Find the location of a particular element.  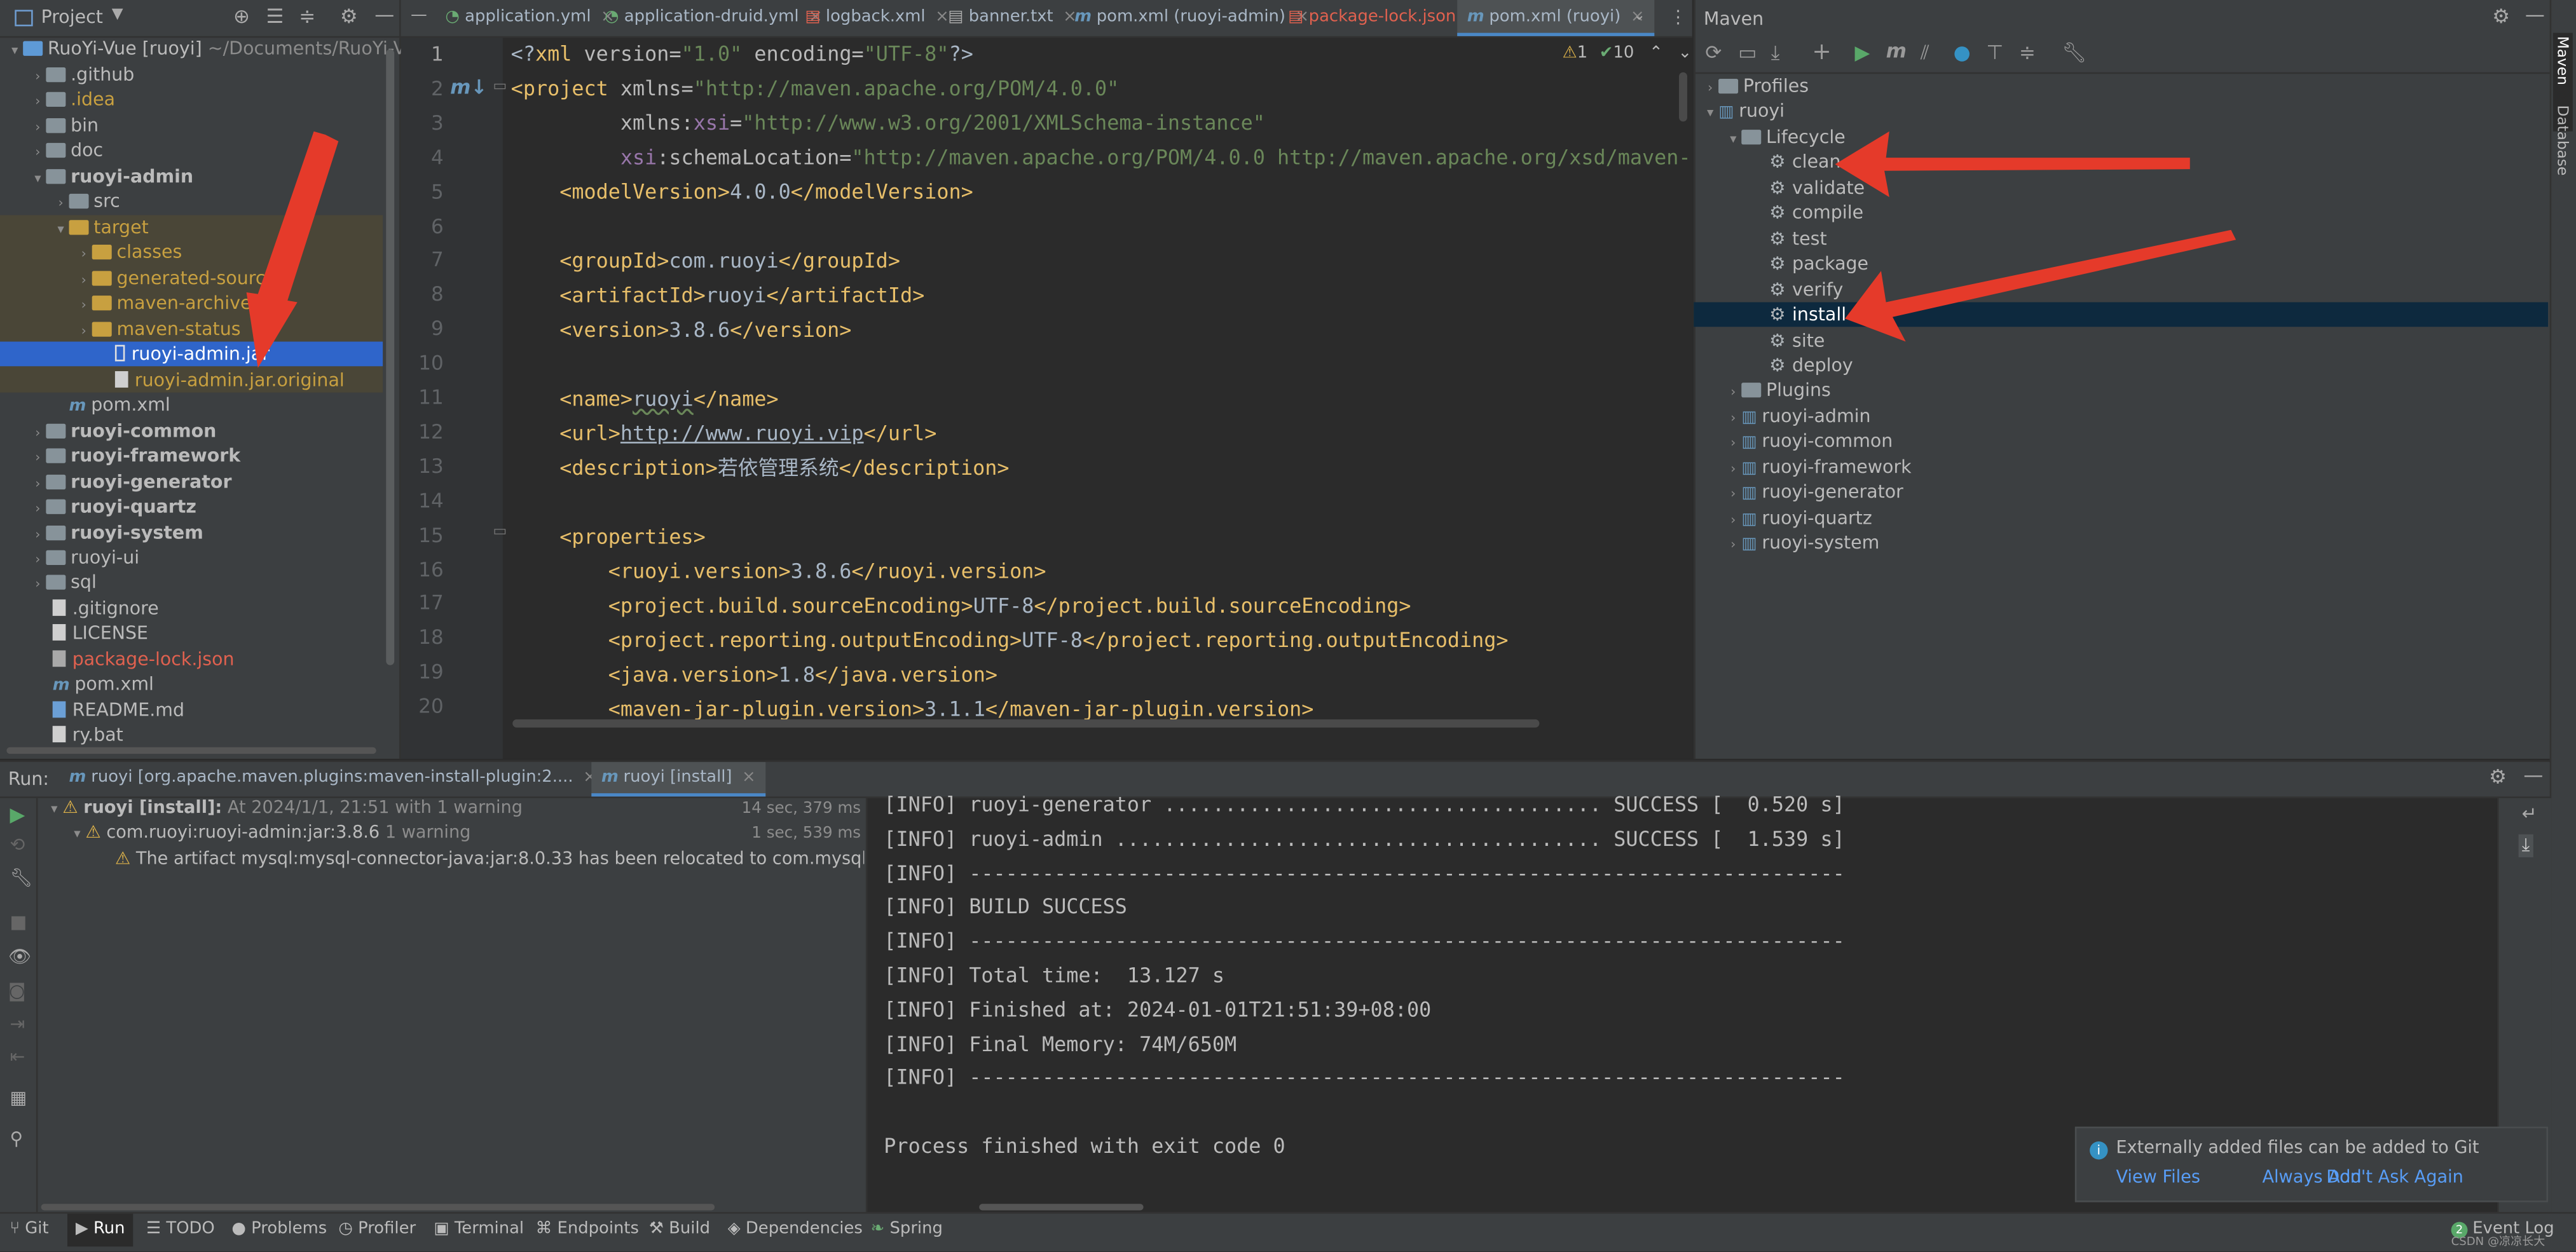

arrow-to-install is located at coordinates (2041, 285).